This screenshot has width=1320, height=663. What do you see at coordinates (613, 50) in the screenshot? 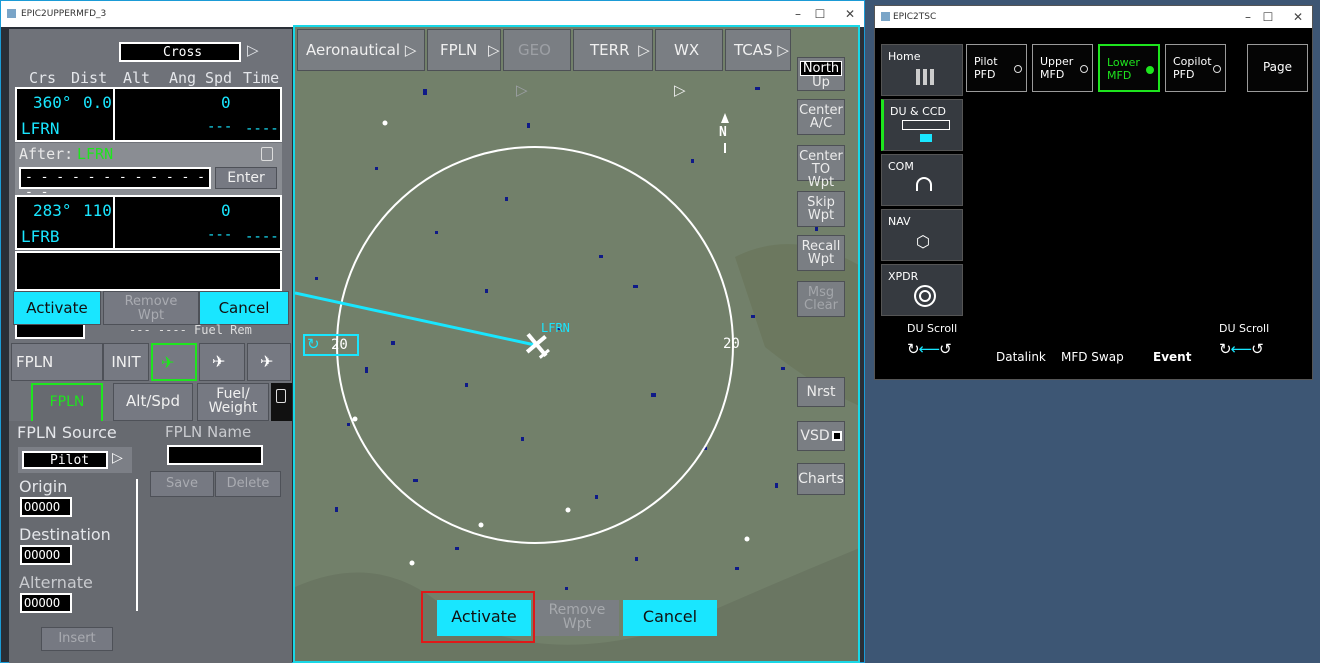
I see `map-terr-button: TERR ▷` at bounding box center [613, 50].